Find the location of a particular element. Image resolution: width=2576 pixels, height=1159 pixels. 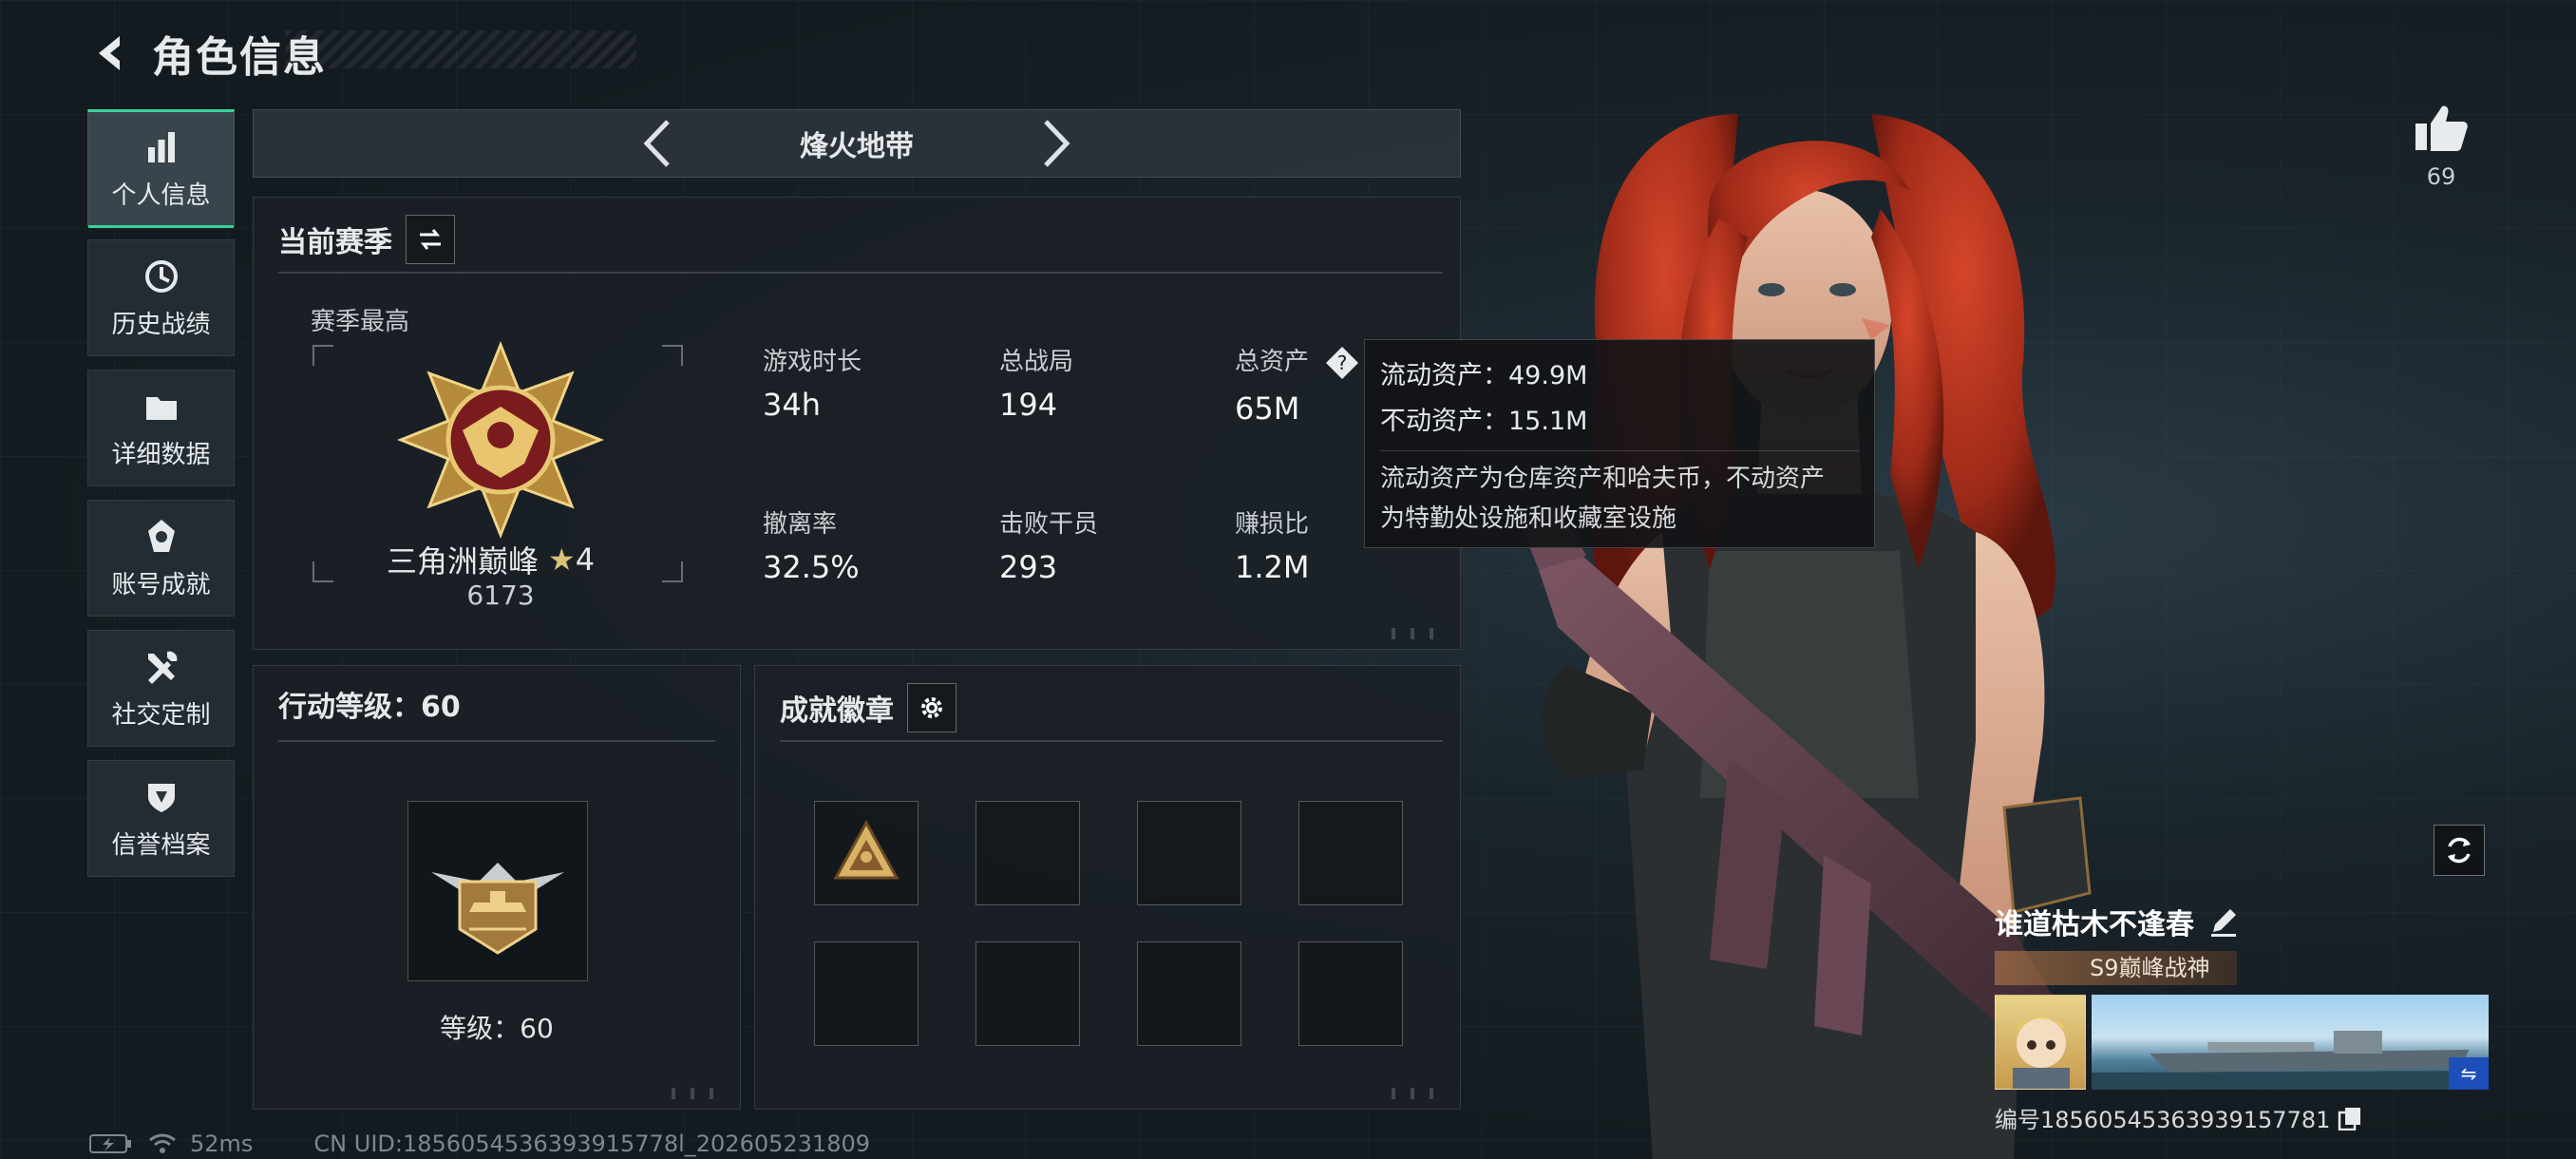

sidebar-item-label: 个人信息 is located at coordinates (161, 195).